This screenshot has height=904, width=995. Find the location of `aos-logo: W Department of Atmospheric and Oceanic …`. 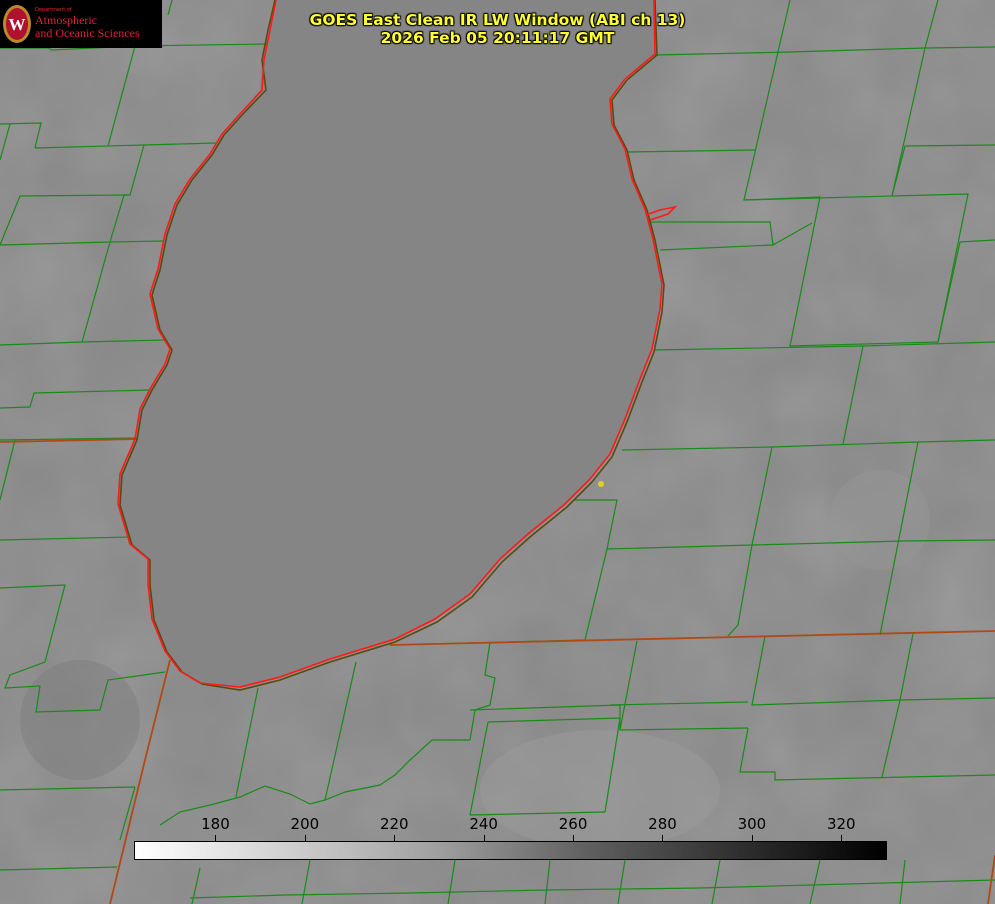

aos-logo: W Department of Atmospheric and Oceanic … is located at coordinates (81, 24).